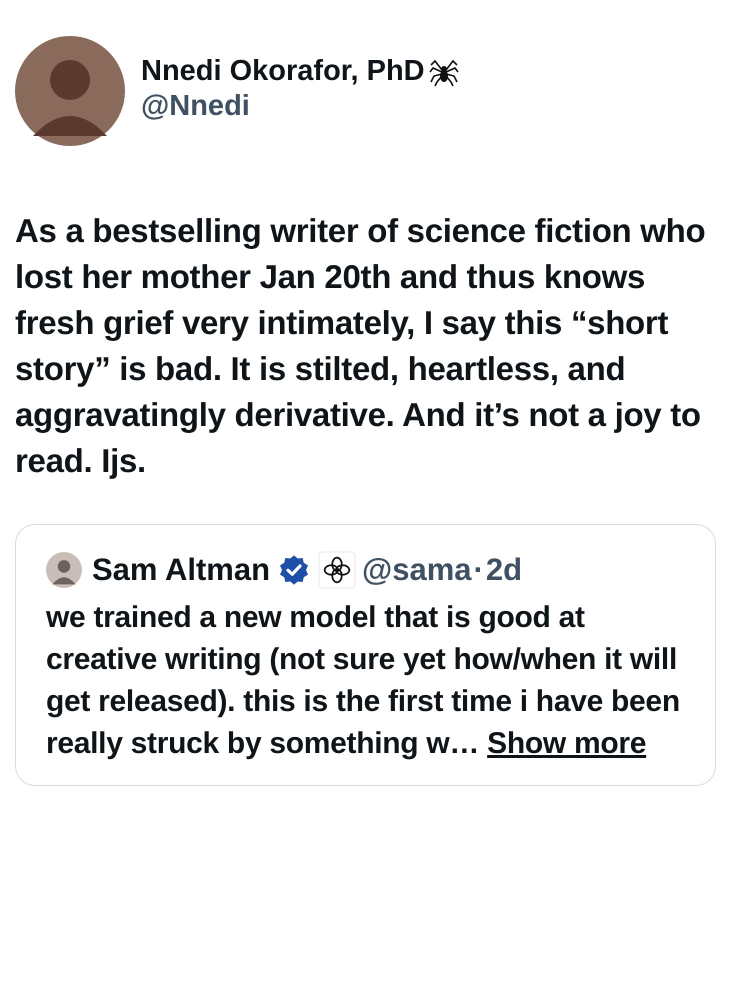 Image resolution: width=731 pixels, height=1000 pixels. I want to click on show-more-link: Show more, so click(566, 743).